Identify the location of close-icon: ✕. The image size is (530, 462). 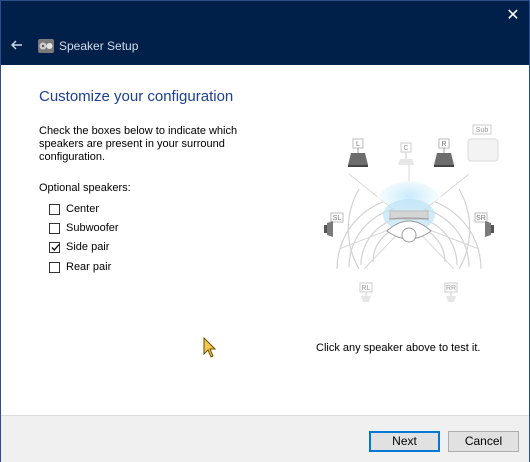
(513, 15).